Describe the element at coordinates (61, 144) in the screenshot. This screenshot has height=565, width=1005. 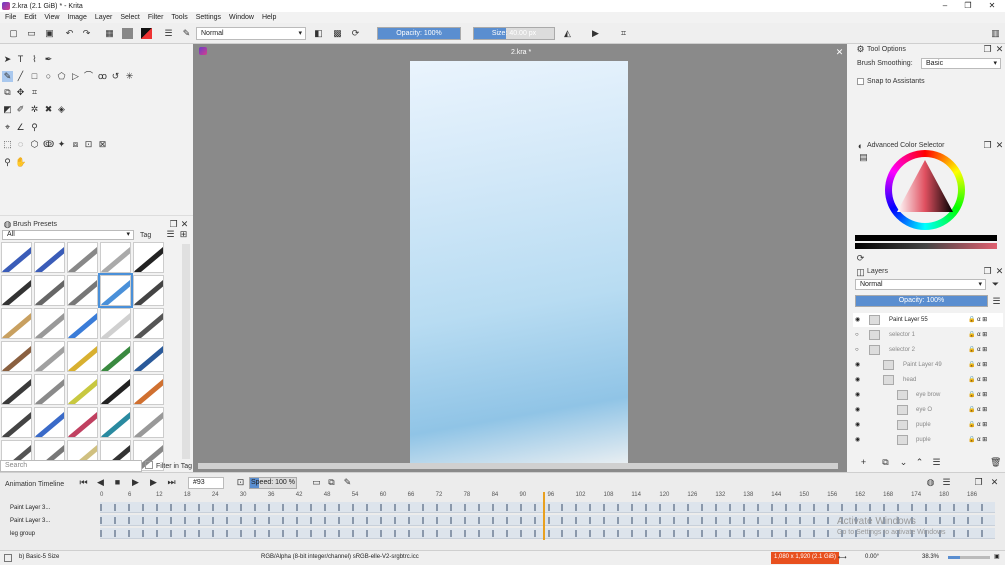
I see `contiguous-select-icon: ✦` at that location.